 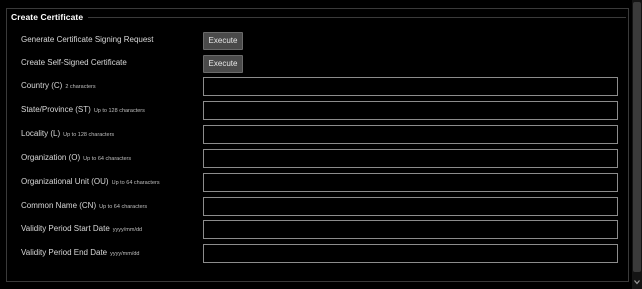 What do you see at coordinates (84, 205) in the screenshot?
I see `field-label: Common Name (CN) Up to 64 characters` at bounding box center [84, 205].